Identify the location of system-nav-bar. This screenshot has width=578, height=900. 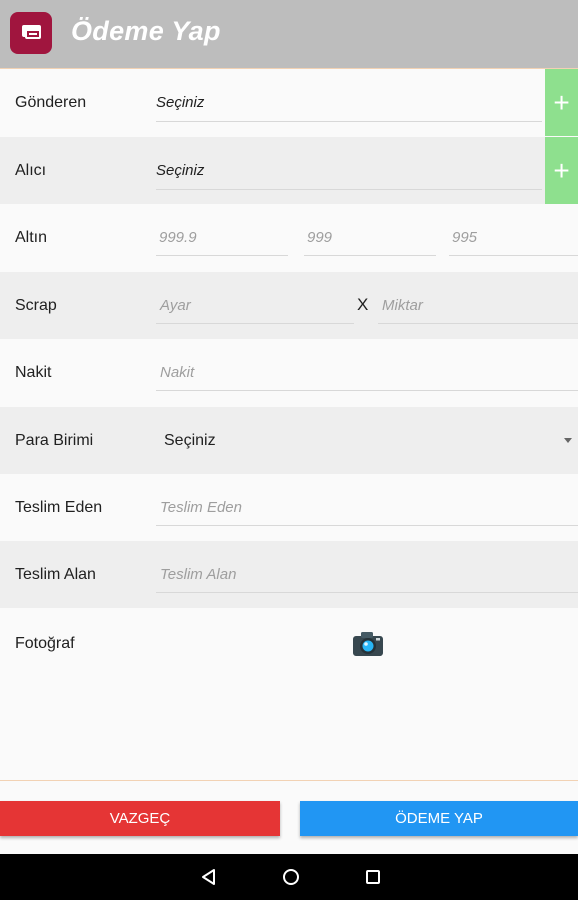
(289, 877).